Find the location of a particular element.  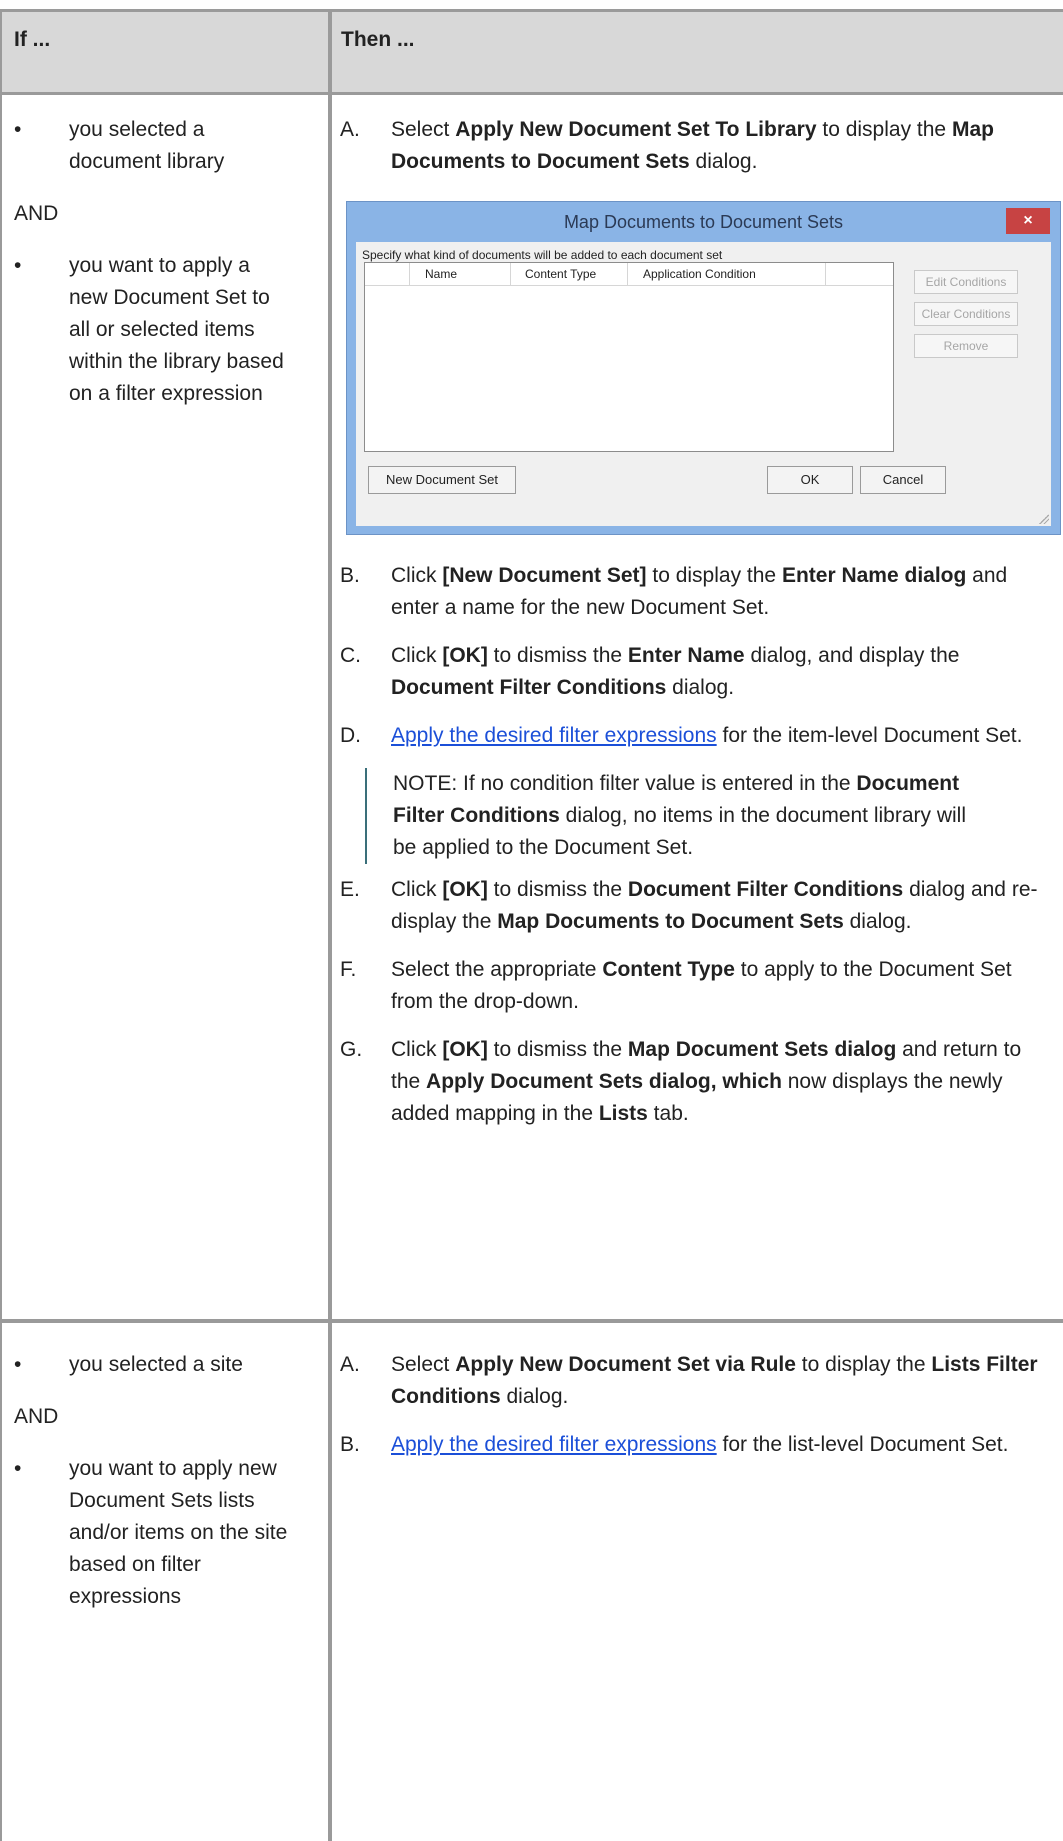

column-application-condition: Application Condition is located at coordinates (699, 274).